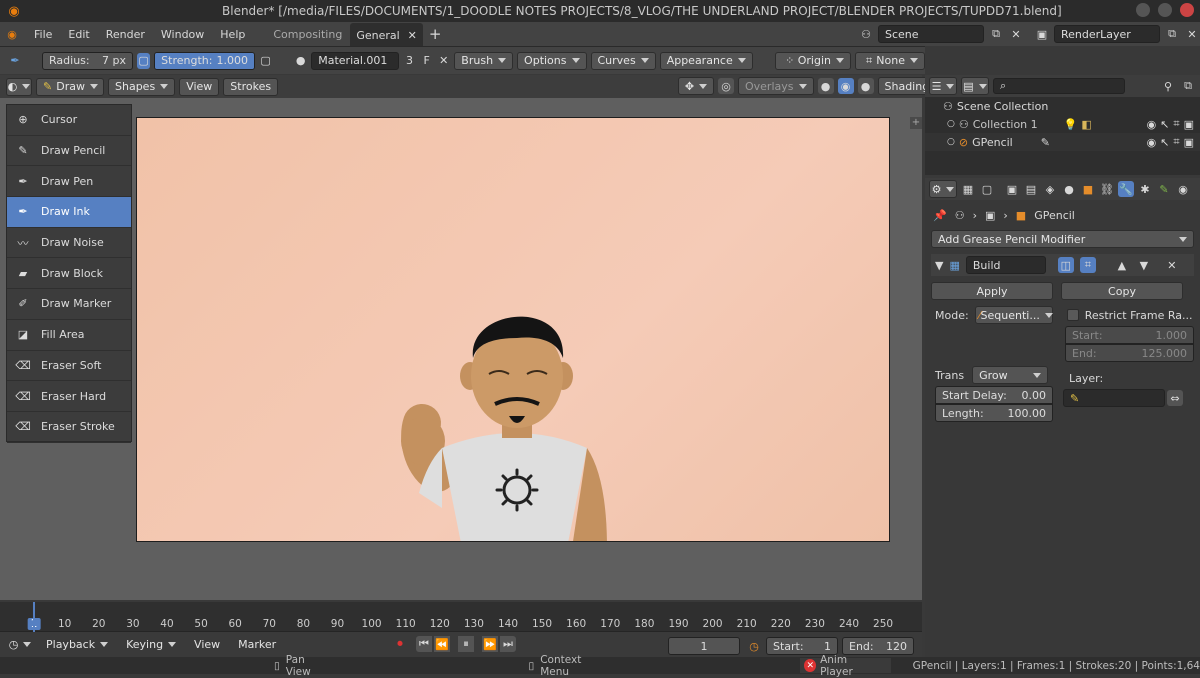  What do you see at coordinates (776, 86) in the screenshot?
I see `overlays-dropdown: Overlays` at bounding box center [776, 86].